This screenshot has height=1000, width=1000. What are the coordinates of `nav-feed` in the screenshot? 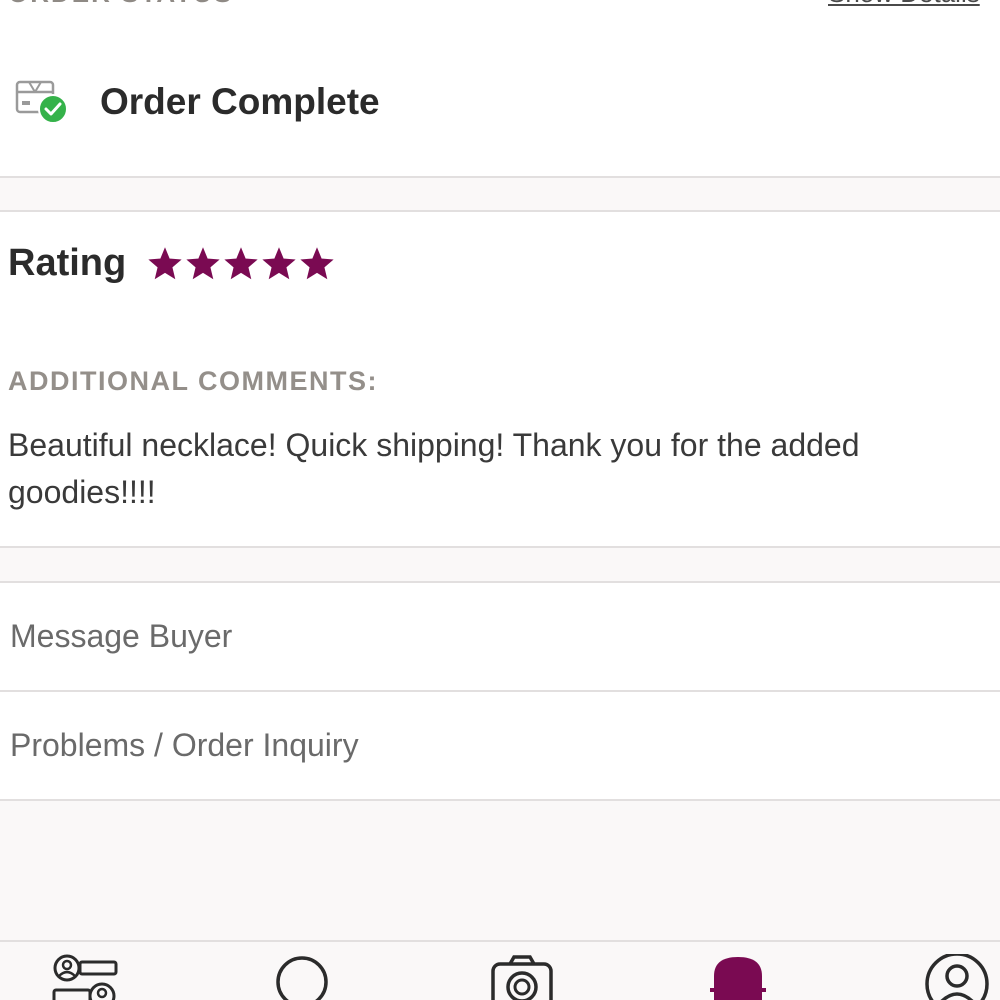 It's located at (90, 977).